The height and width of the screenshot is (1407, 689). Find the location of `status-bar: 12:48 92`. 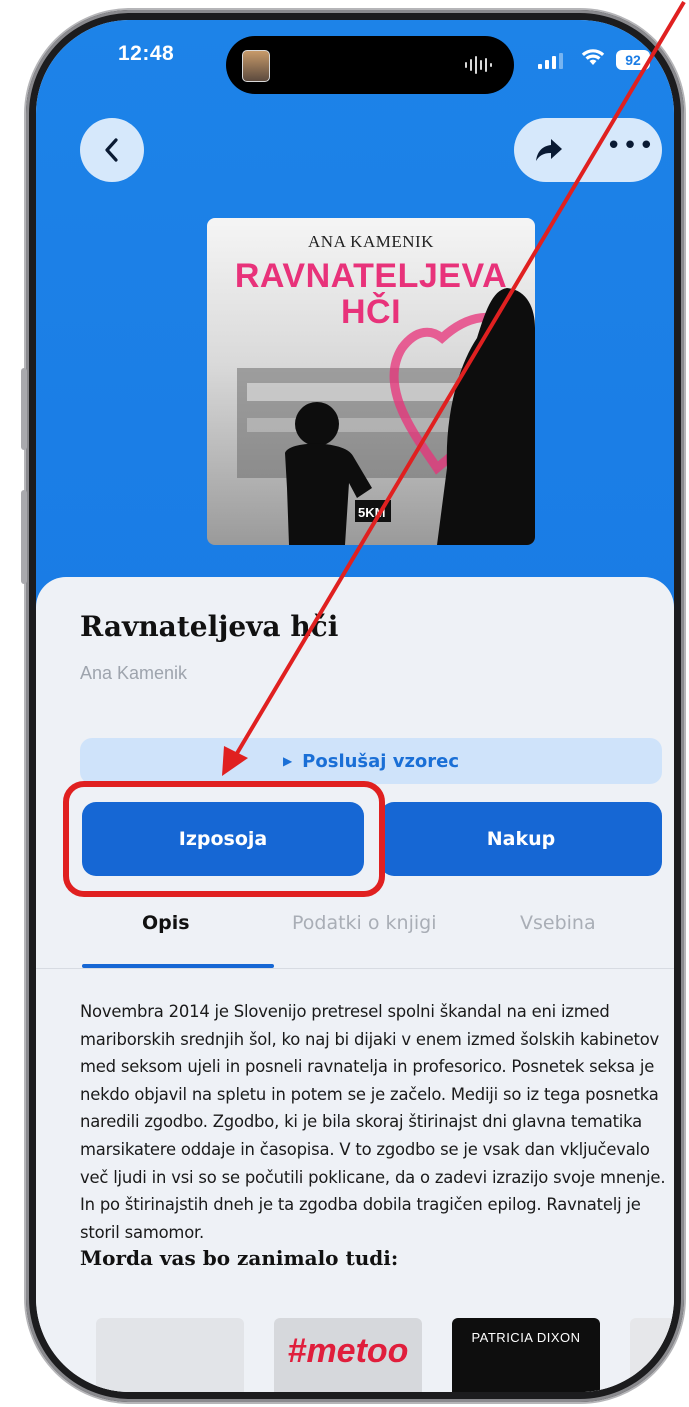

status-bar: 12:48 92 is located at coordinates (355, 65).